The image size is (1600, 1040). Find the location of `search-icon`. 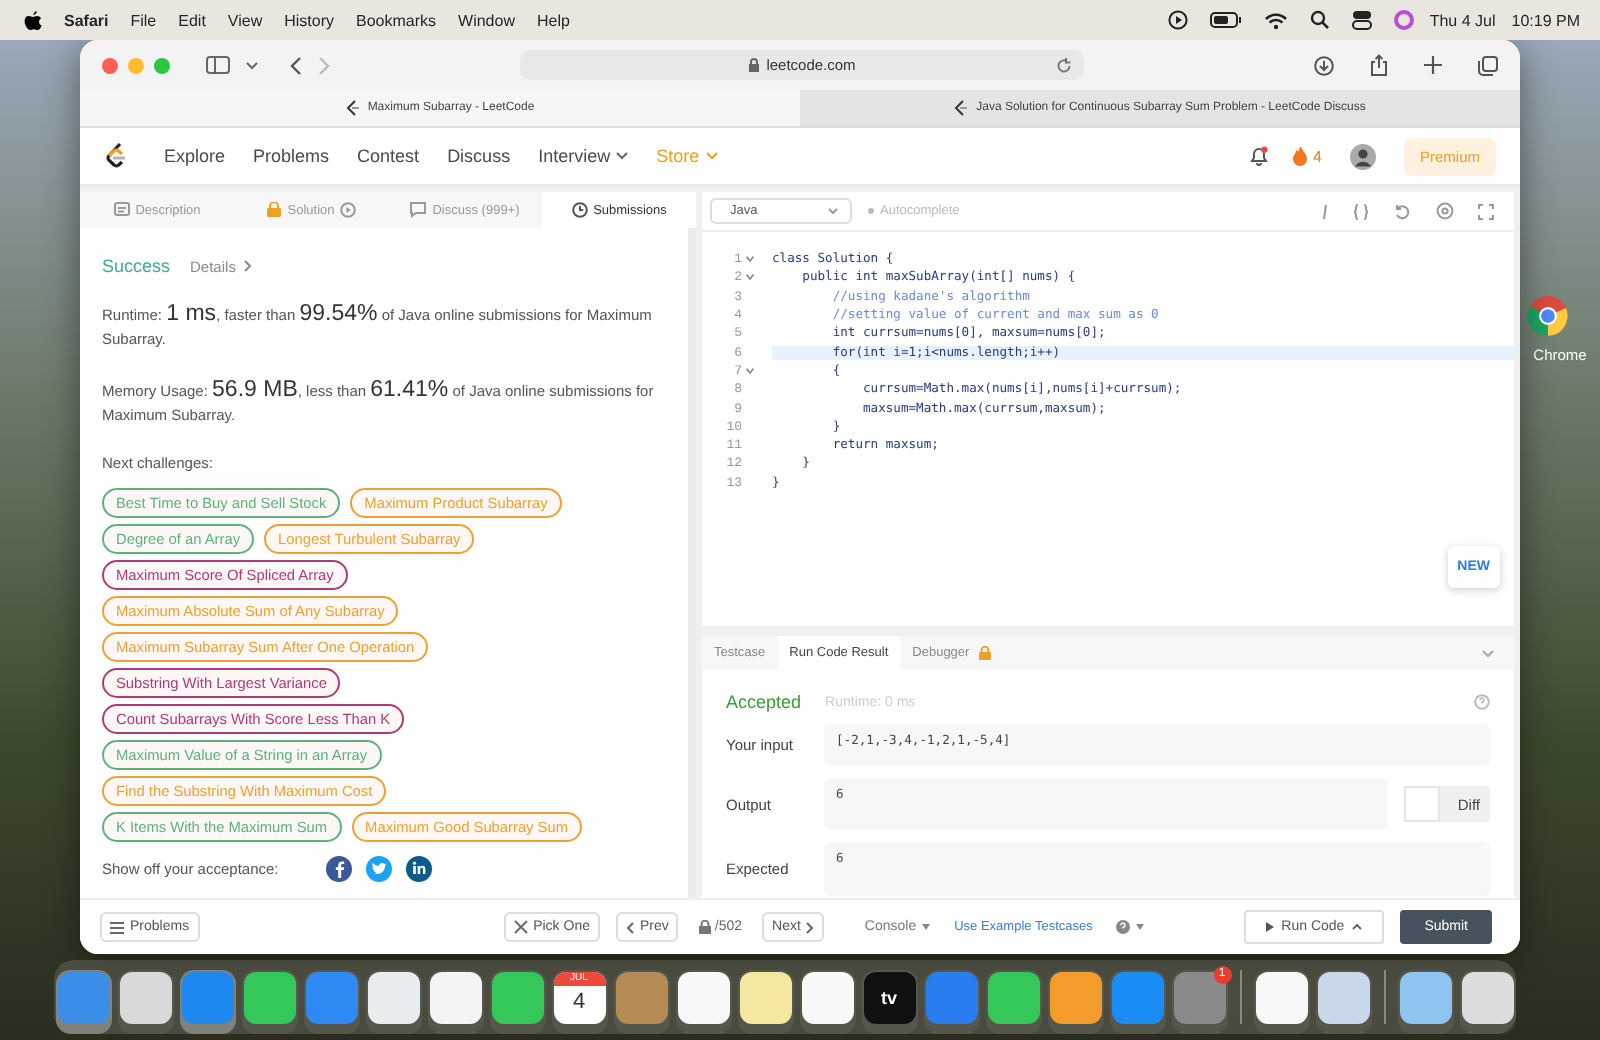

search-icon is located at coordinates (1319, 20).